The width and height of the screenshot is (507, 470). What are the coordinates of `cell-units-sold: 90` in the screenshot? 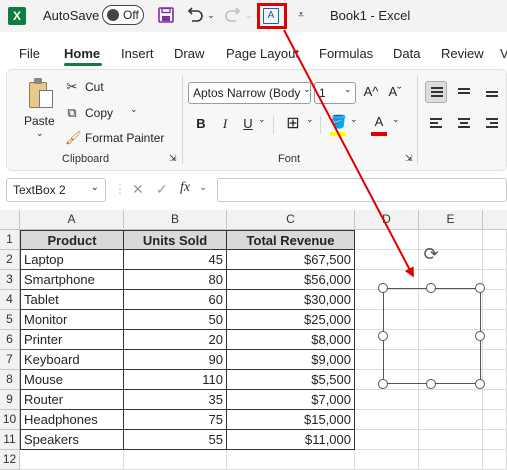 It's located at (175, 360).